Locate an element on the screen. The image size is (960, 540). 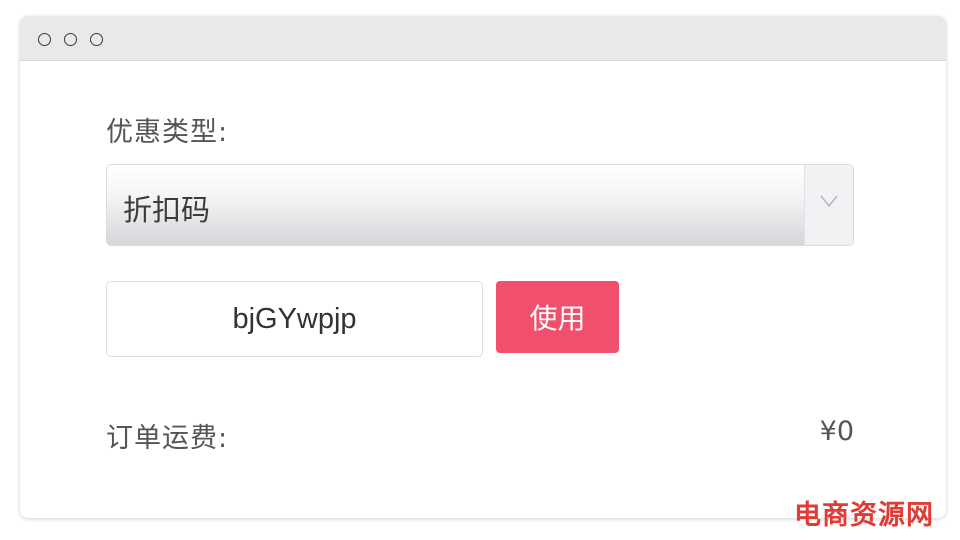
window-titlebar is located at coordinates (483, 38).